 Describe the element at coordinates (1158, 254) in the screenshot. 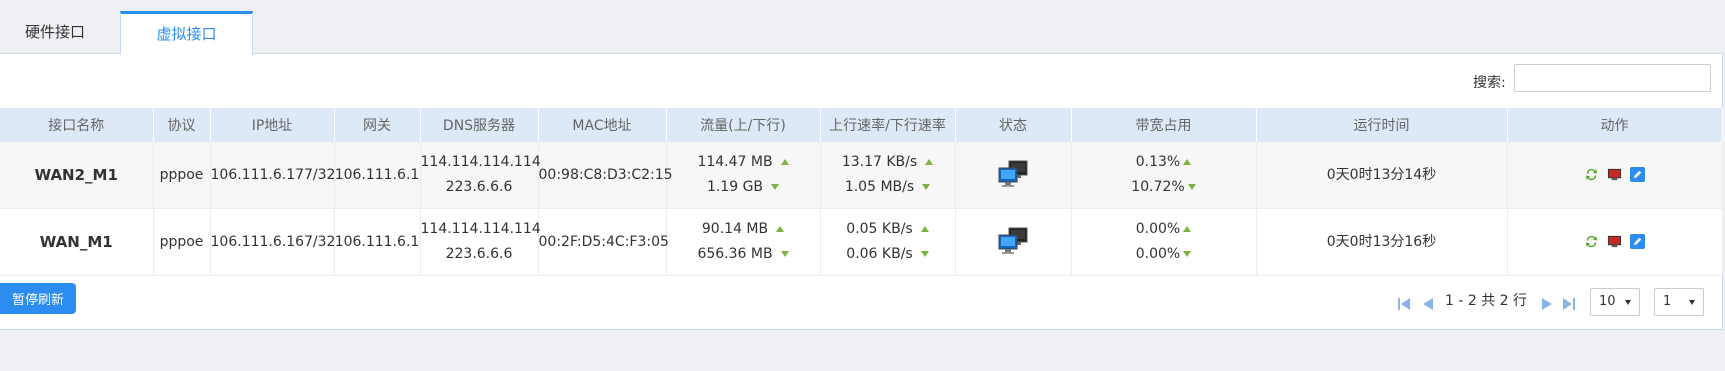

I see `bandwidth-down: 0.00%` at that location.